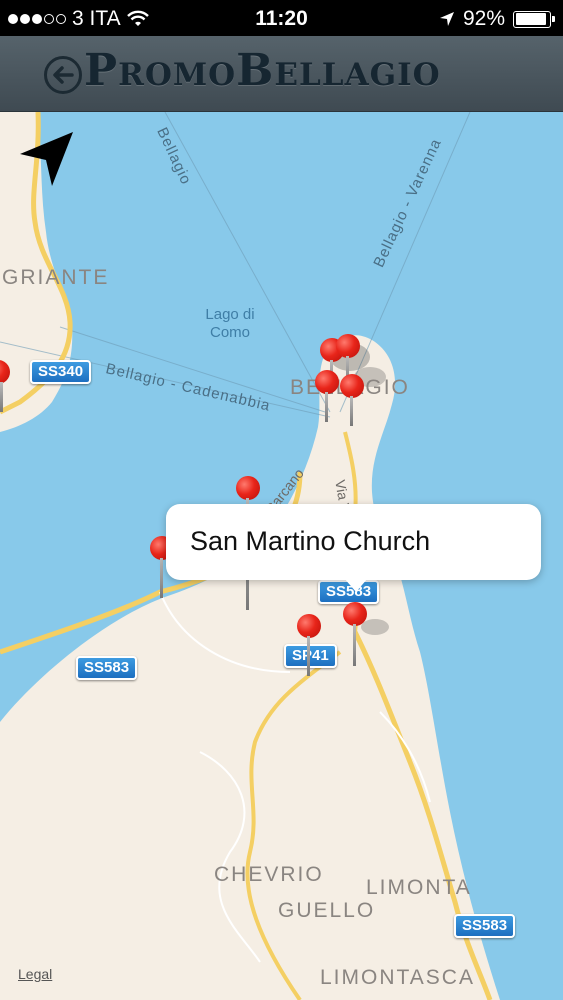 The image size is (563, 1000). What do you see at coordinates (262, 70) in the screenshot?
I see `app-title: PromoBellagio` at bounding box center [262, 70].